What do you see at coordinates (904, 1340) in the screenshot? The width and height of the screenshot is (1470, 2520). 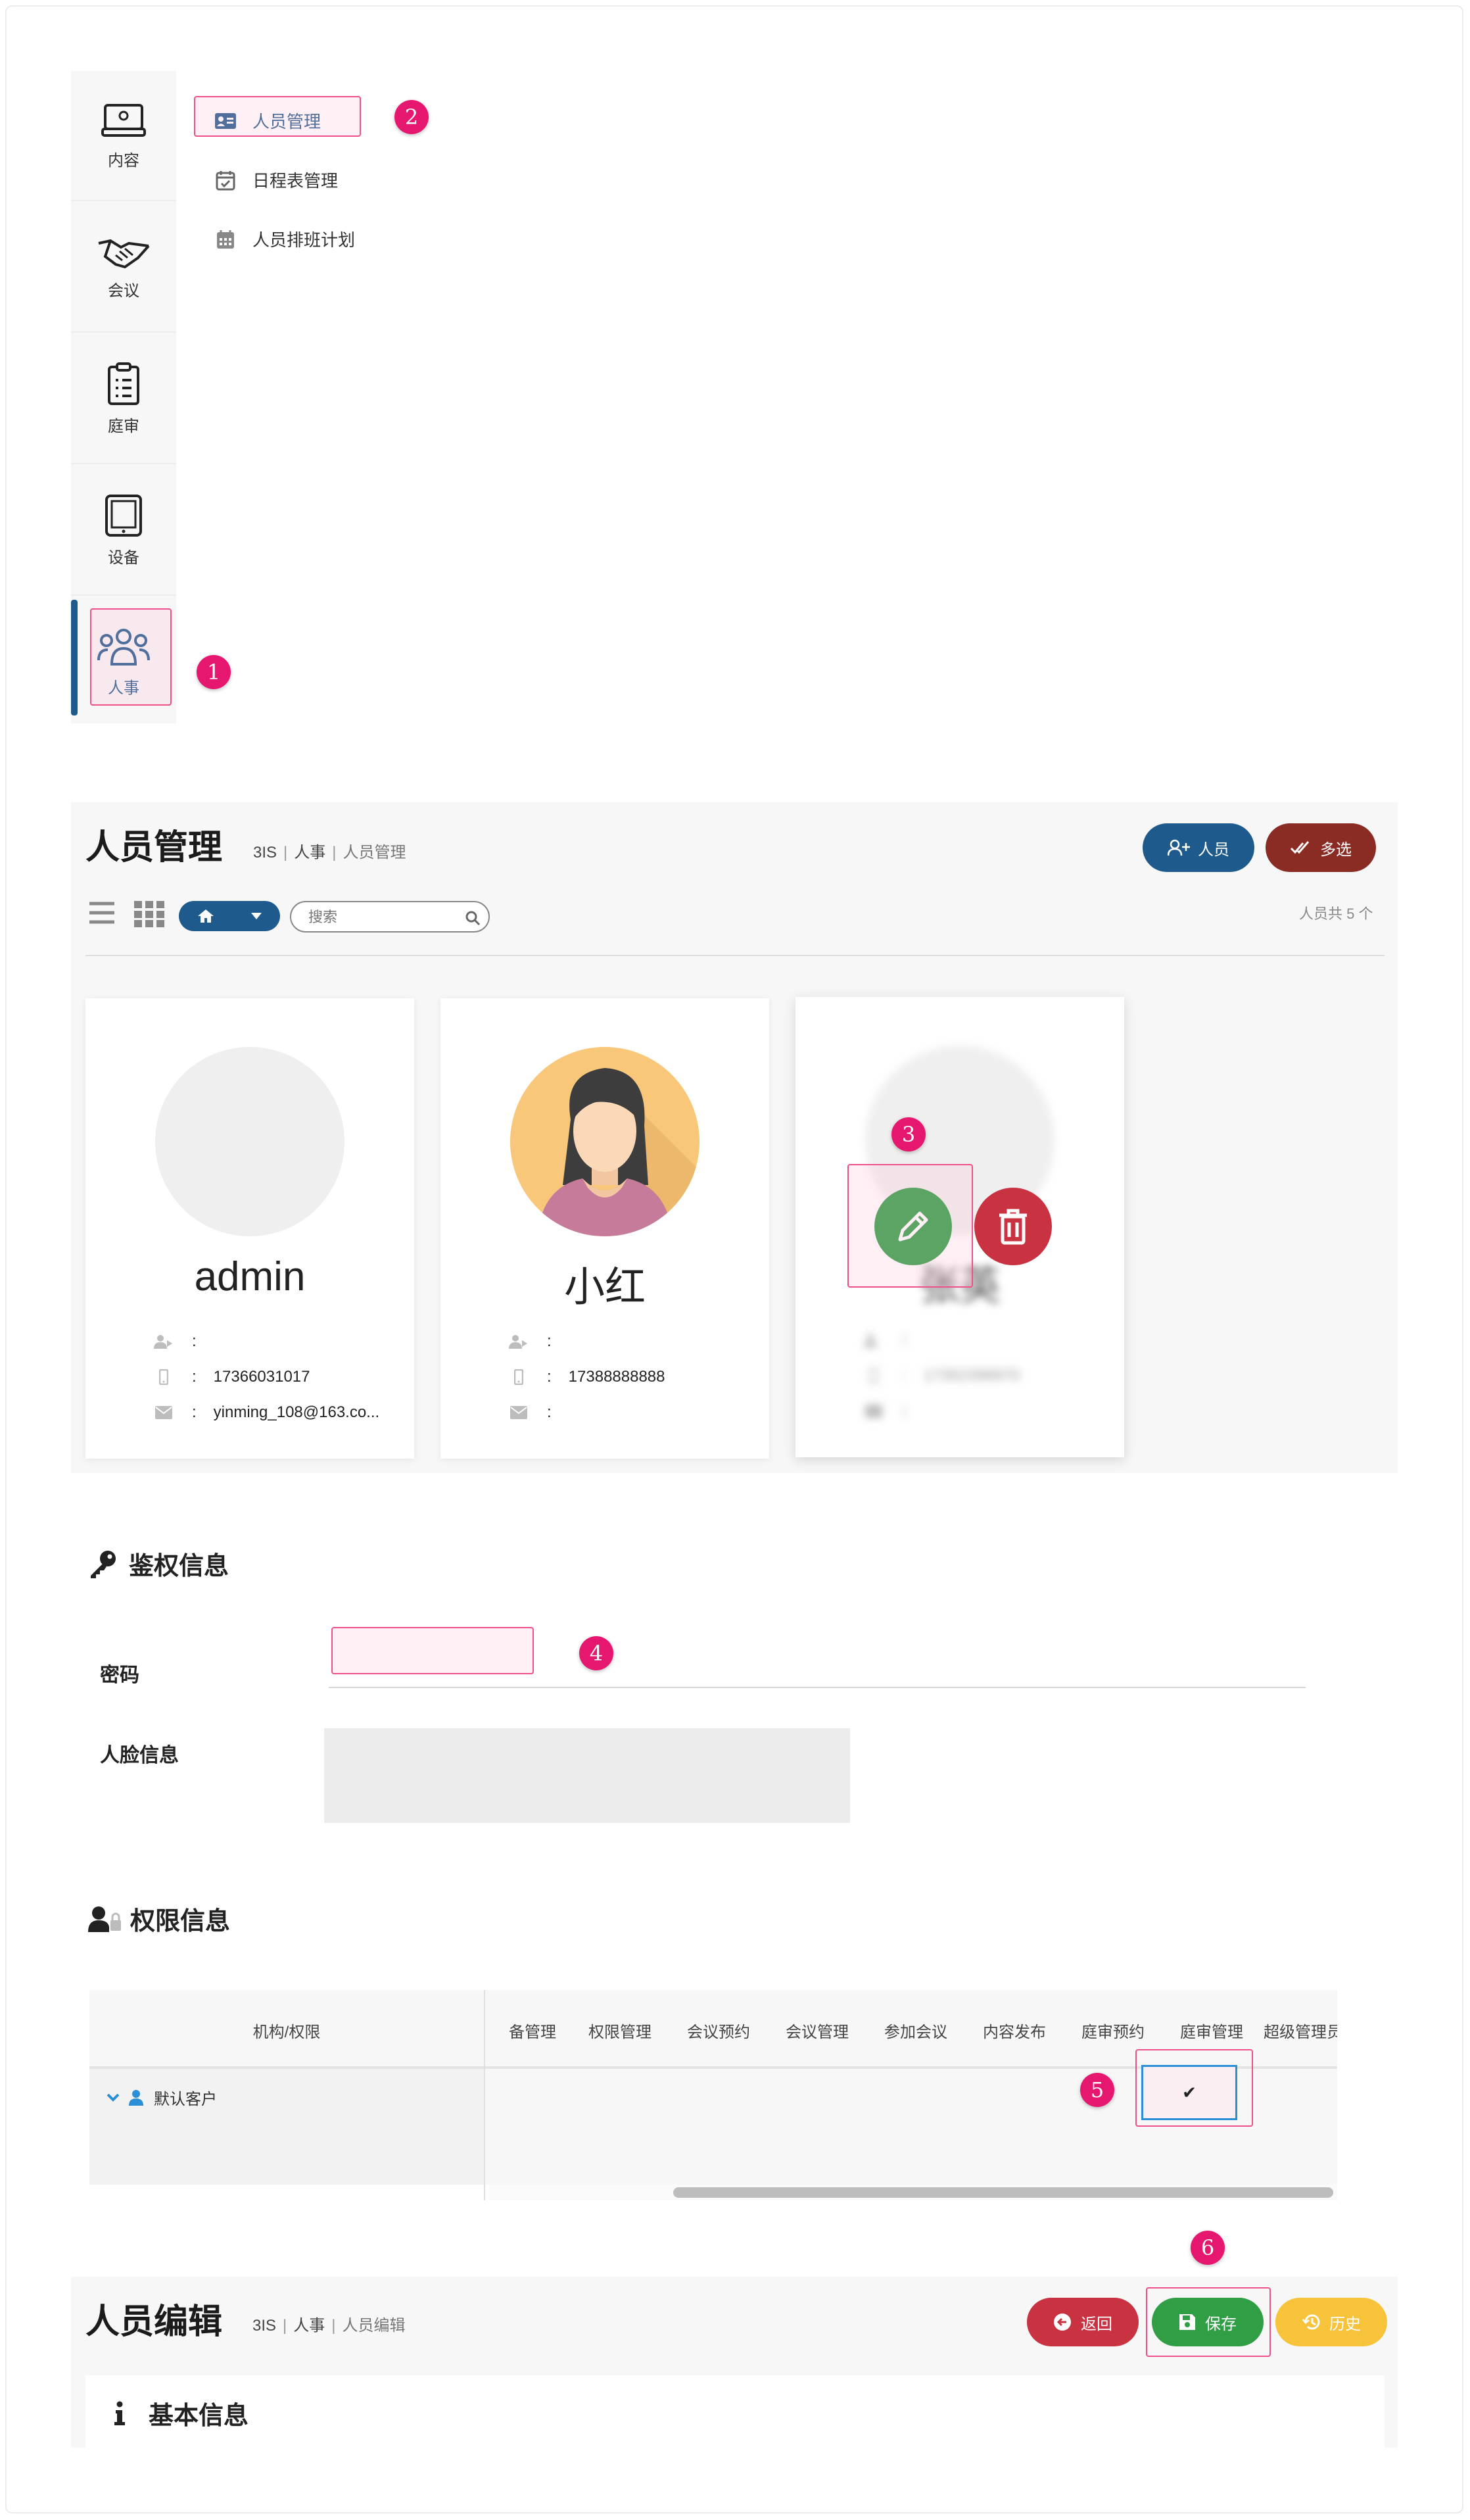 I see `role-value: :` at bounding box center [904, 1340].